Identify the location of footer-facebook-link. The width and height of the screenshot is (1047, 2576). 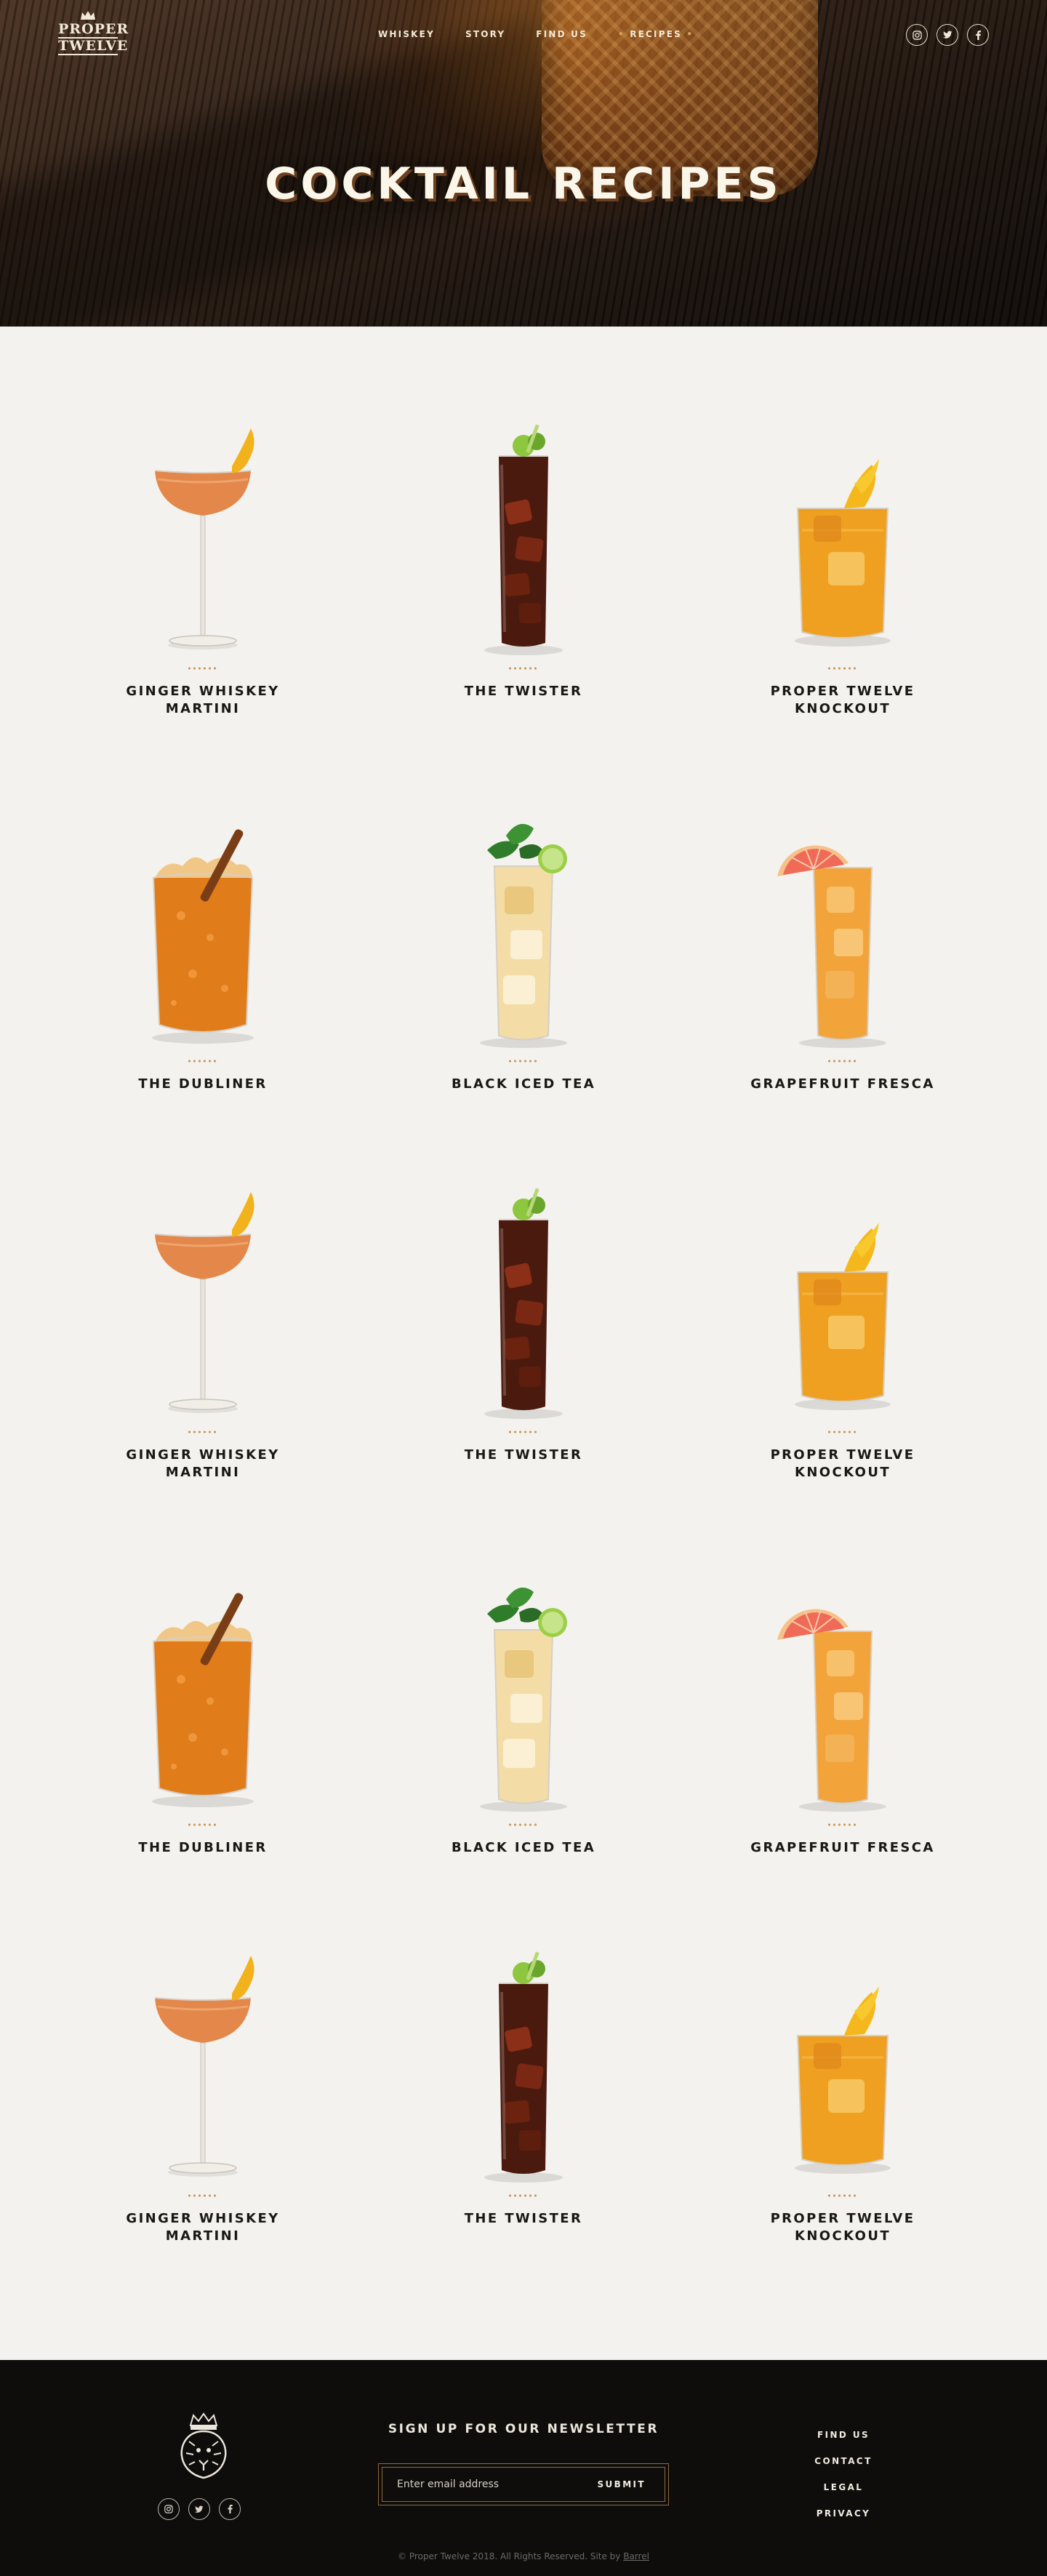
(230, 2509).